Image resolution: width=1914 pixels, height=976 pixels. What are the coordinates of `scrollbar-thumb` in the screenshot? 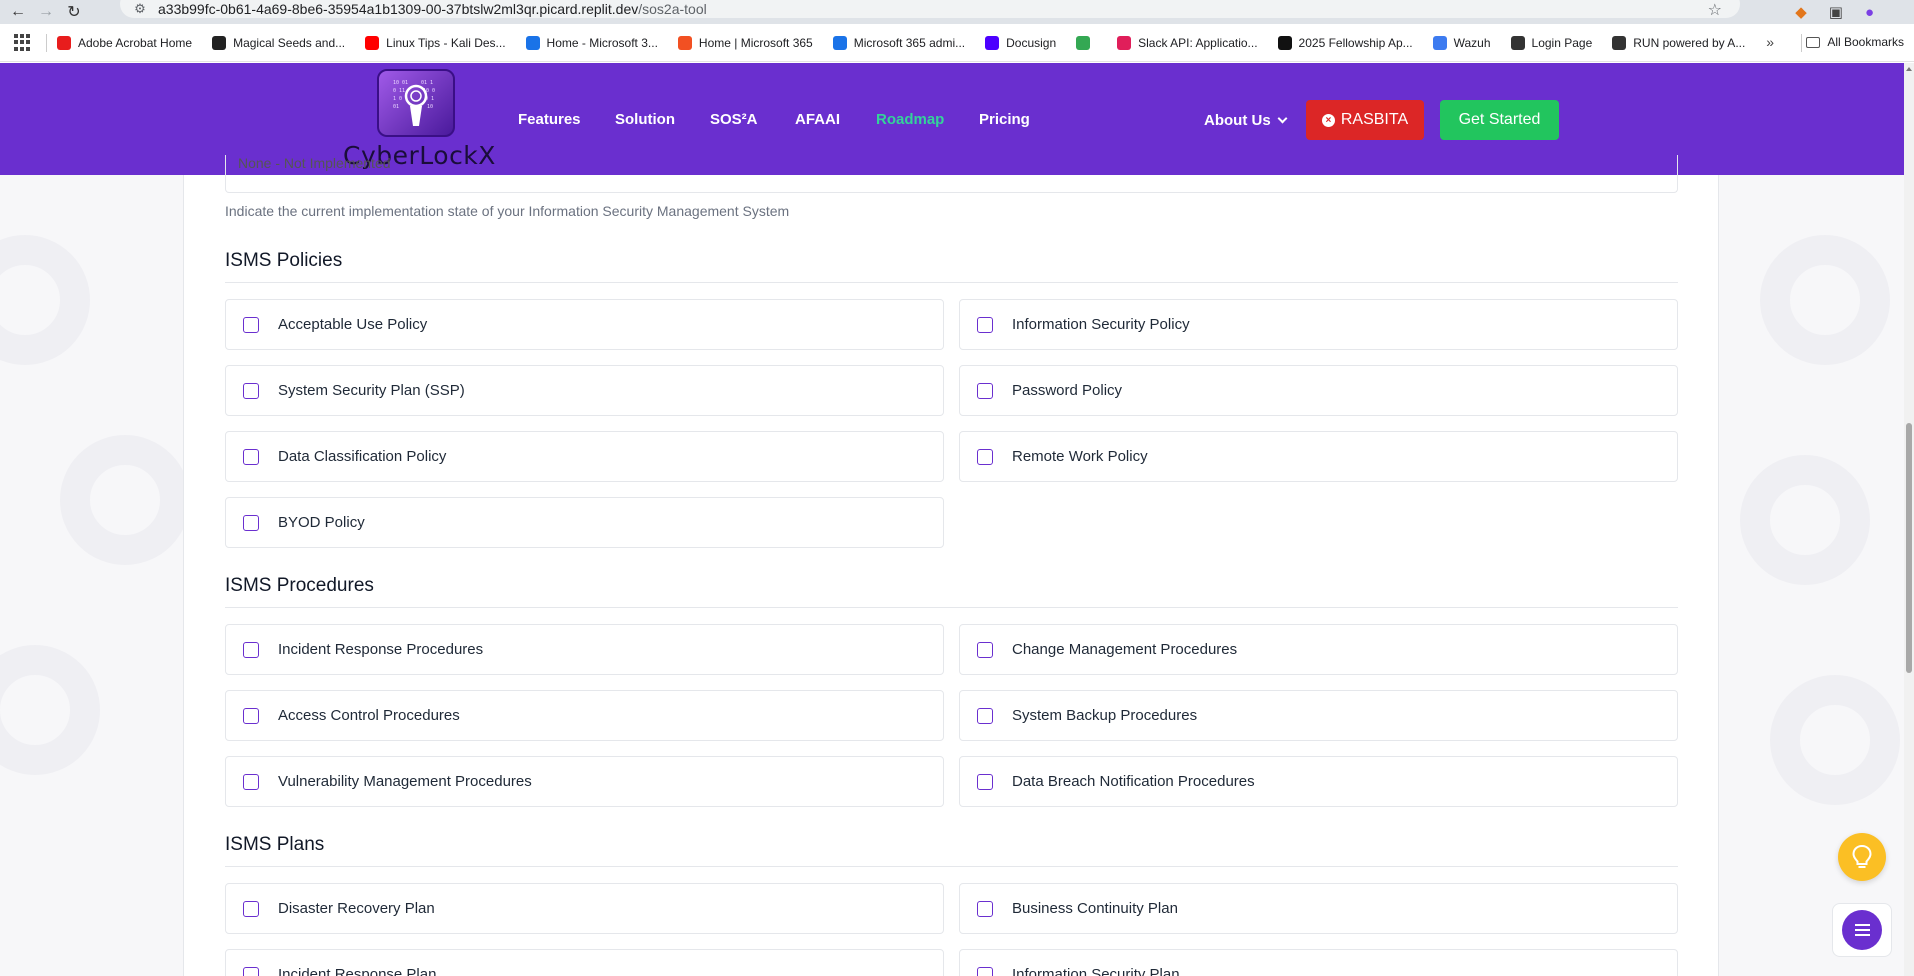 It's located at (1909, 548).